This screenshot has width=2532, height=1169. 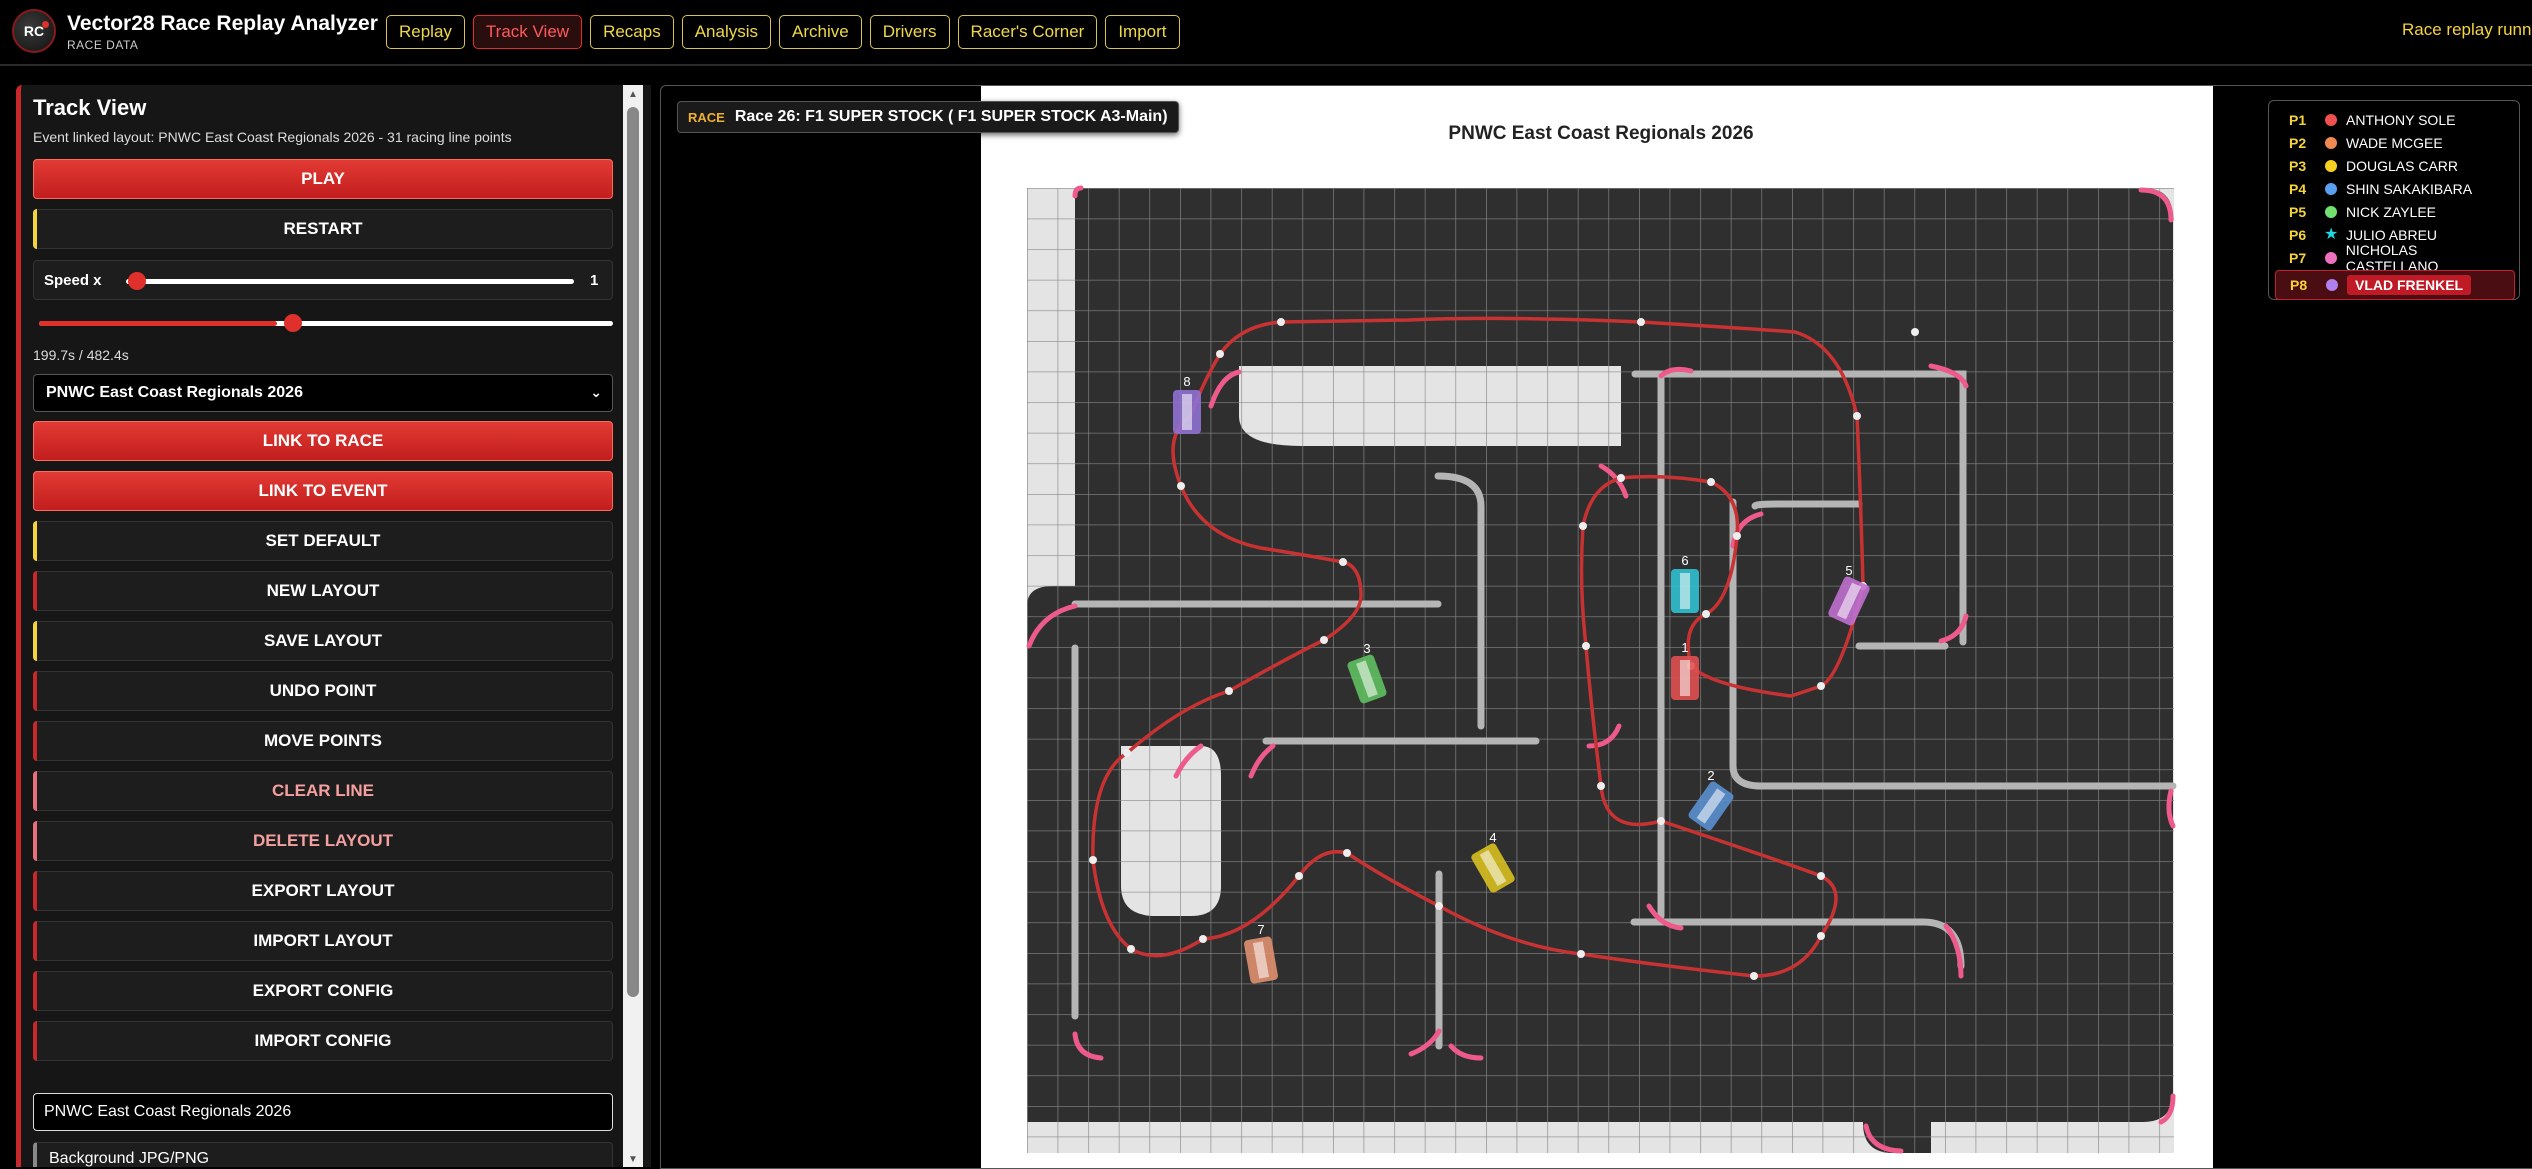 What do you see at coordinates (1142, 32) in the screenshot?
I see `nav-import: Import` at bounding box center [1142, 32].